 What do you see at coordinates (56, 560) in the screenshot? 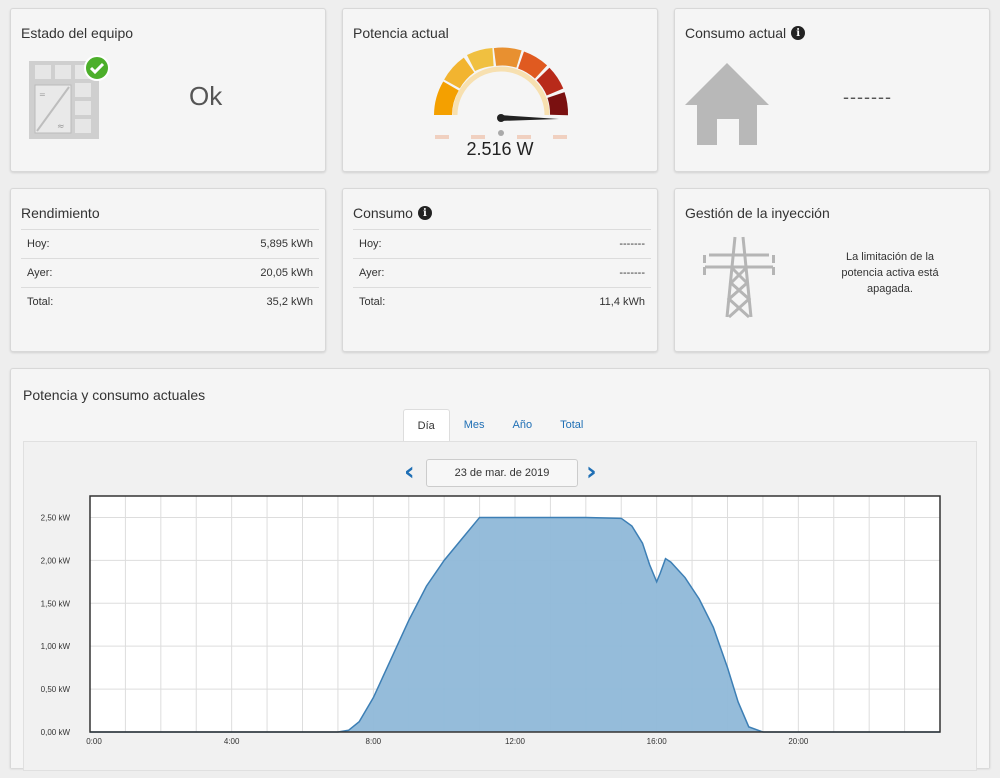
I see `y-tick-label: 2,00 kW` at bounding box center [56, 560].